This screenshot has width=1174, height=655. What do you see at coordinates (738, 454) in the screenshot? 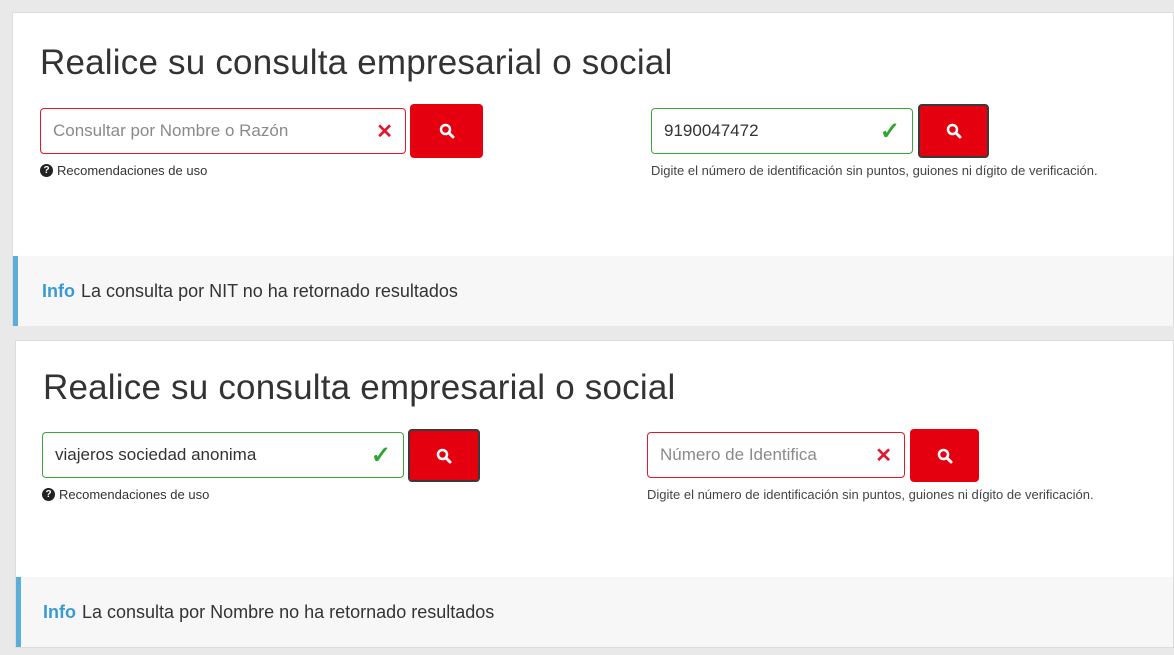
I see `nit-search-placeholder: Número de Identifica` at bounding box center [738, 454].